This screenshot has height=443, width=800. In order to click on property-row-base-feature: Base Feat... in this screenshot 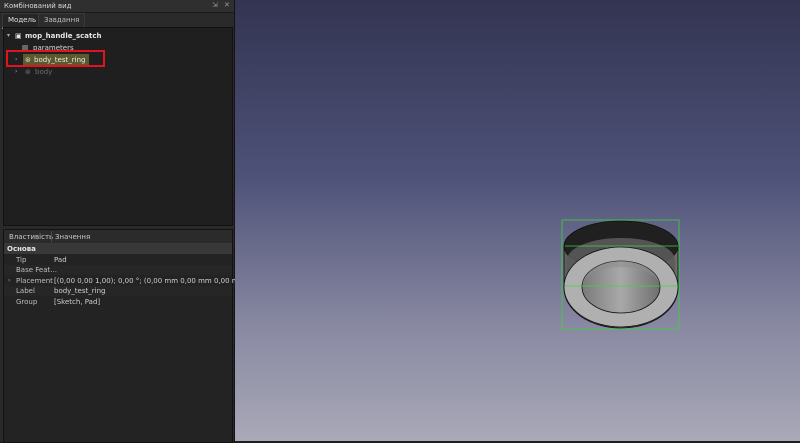, I will do `click(118, 270)`.